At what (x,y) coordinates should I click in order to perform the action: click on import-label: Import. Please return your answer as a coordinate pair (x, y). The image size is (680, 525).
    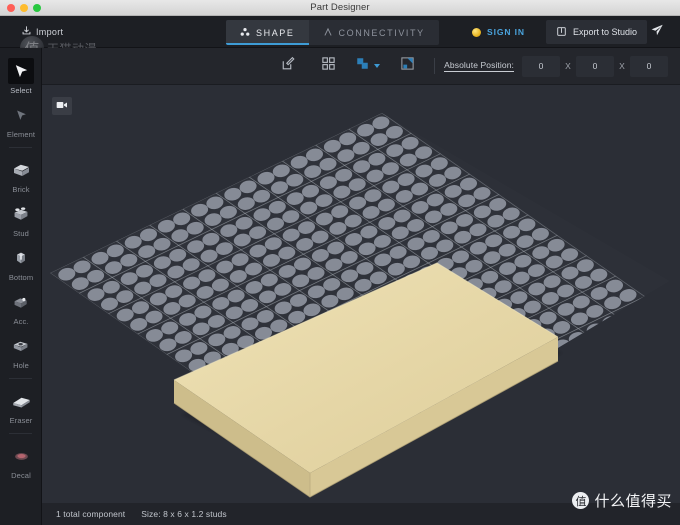
    Looking at the image, I should click on (50, 31).